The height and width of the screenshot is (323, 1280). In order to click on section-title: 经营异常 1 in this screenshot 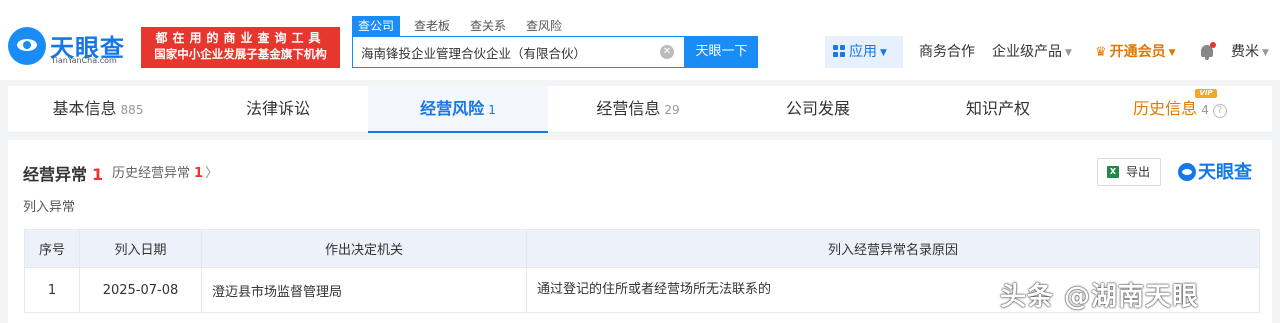, I will do `click(63, 173)`.